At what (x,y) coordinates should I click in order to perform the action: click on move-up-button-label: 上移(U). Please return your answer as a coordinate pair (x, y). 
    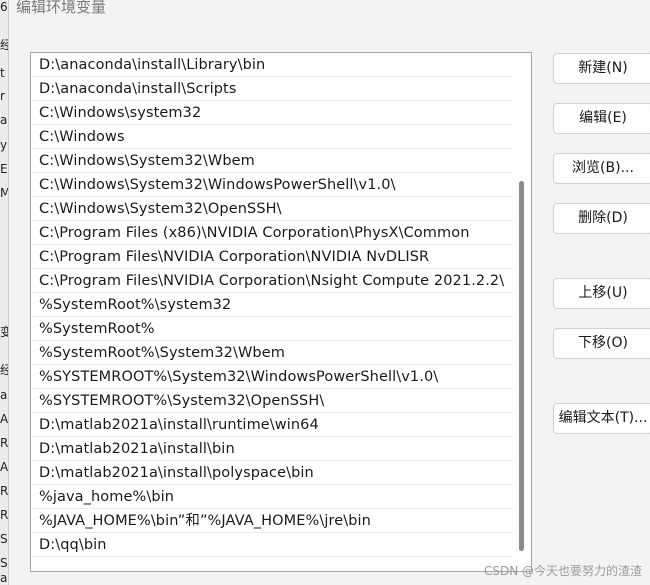
    Looking at the image, I should click on (603, 293).